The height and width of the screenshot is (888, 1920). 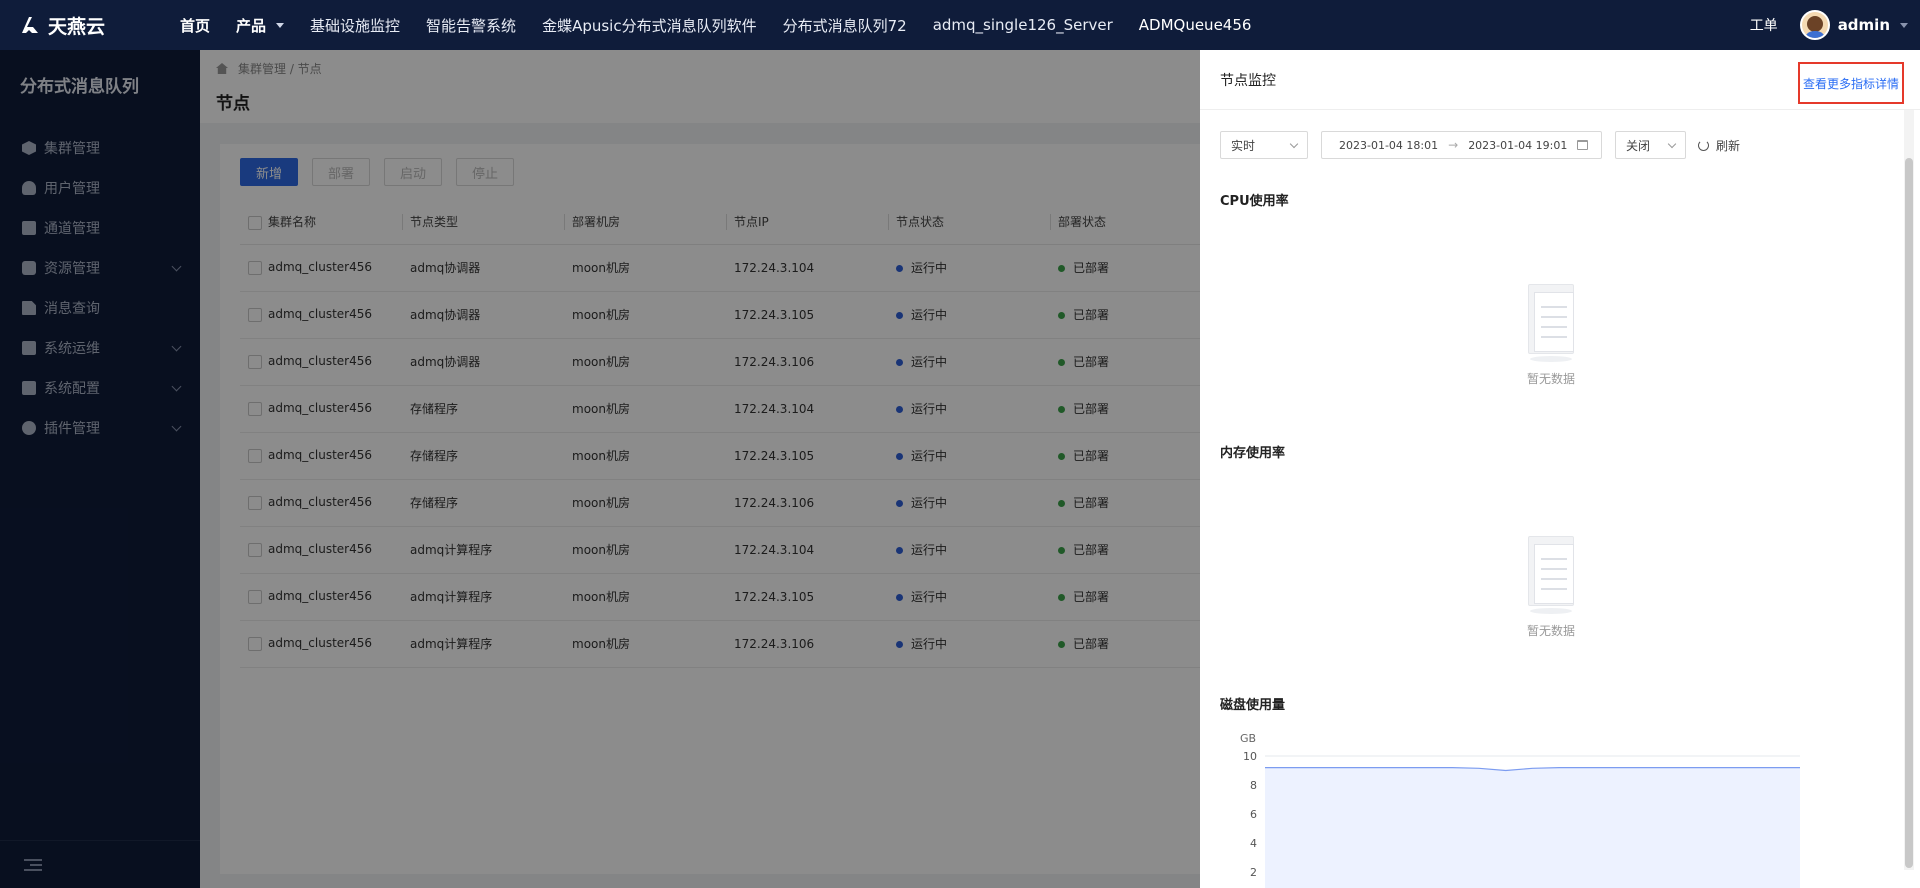 What do you see at coordinates (1253, 843) in the screenshot?
I see `y-tick-label: 4` at bounding box center [1253, 843].